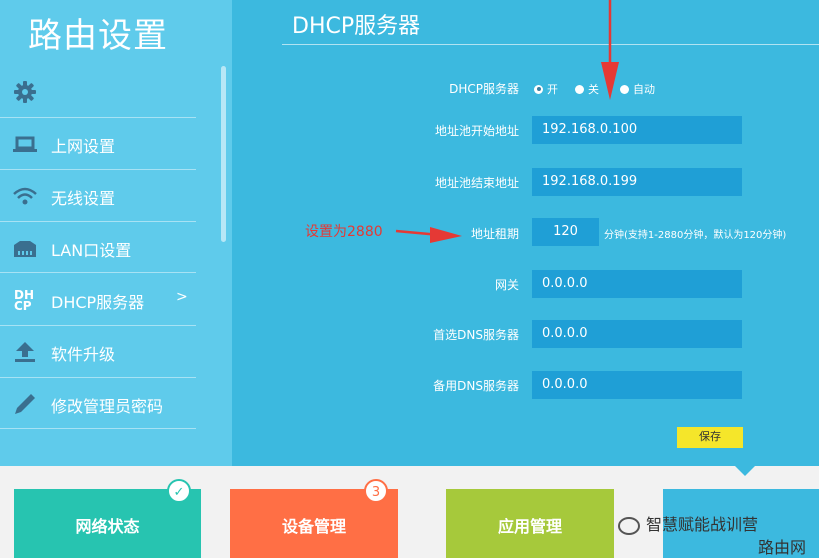 The image size is (819, 558). I want to click on pool-start-input, so click(637, 130).